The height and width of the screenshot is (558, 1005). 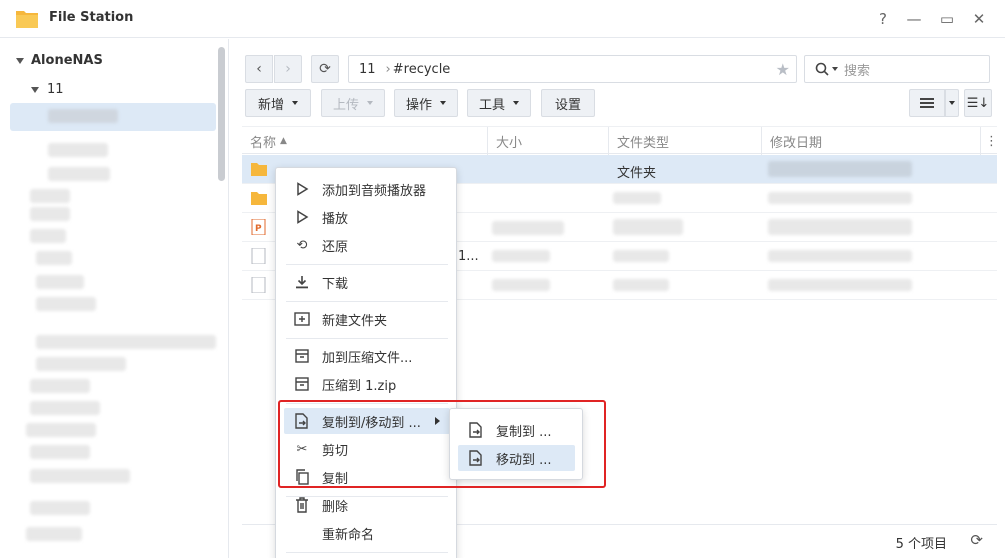 I want to click on path-bar: 11 › #recycle ★, so click(x=572, y=69).